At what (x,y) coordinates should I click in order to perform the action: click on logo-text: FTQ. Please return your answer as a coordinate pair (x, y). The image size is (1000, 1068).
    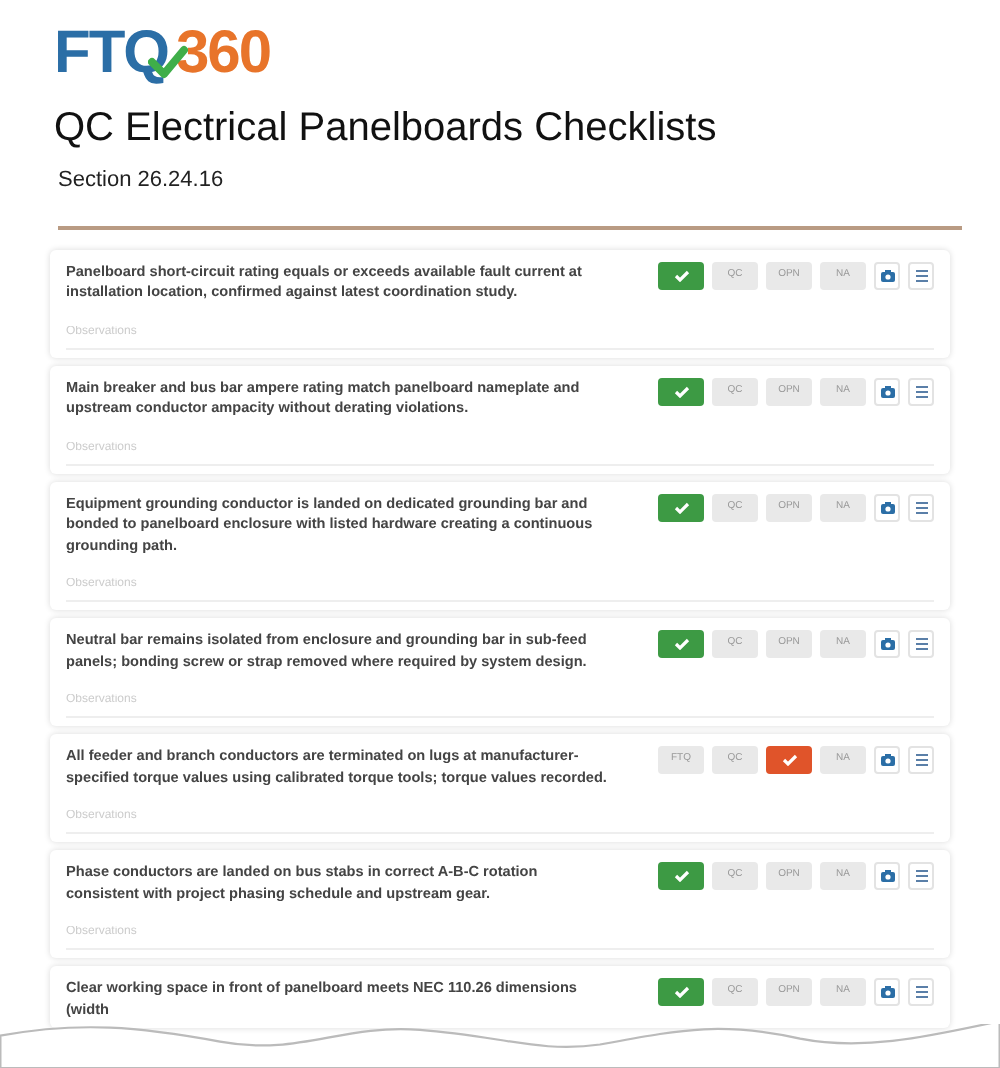
    Looking at the image, I should click on (111, 54).